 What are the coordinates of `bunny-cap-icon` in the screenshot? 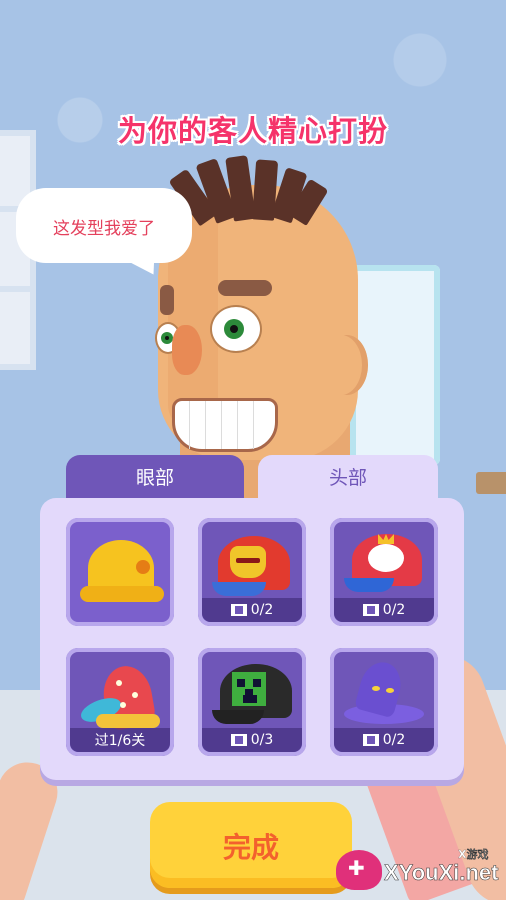 It's located at (386, 566).